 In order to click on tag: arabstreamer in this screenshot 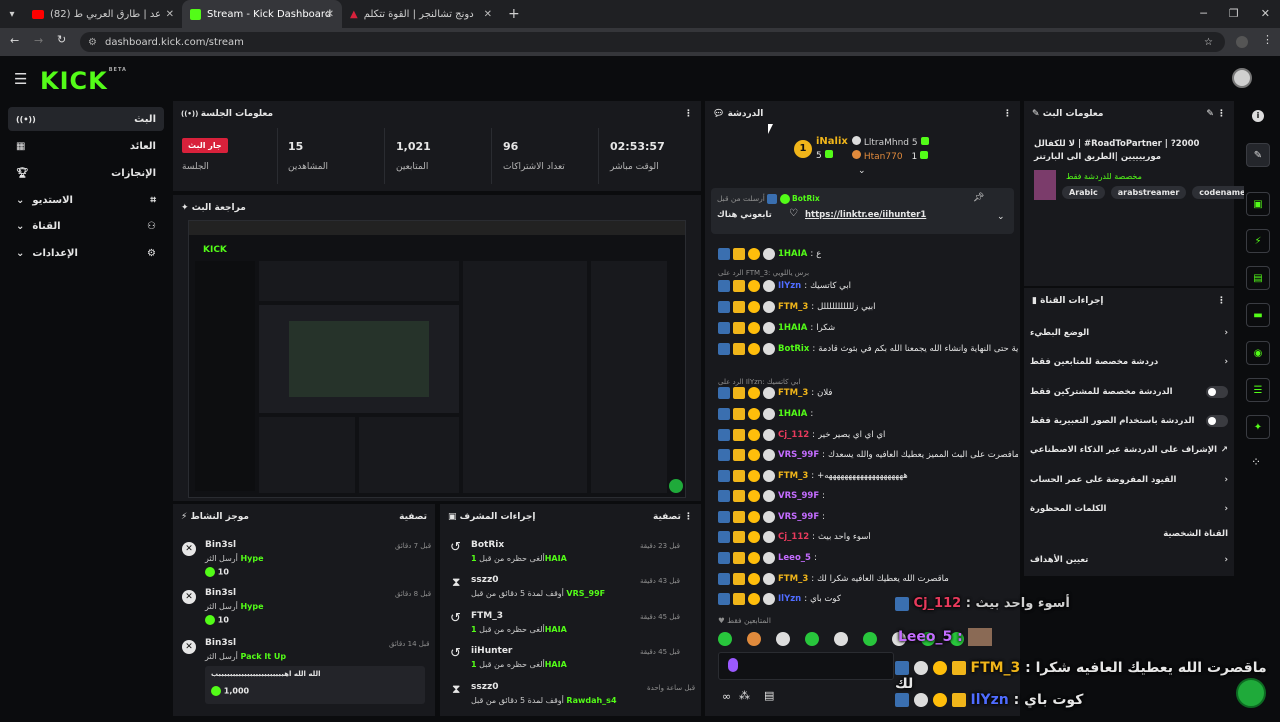, I will do `click(1148, 192)`.